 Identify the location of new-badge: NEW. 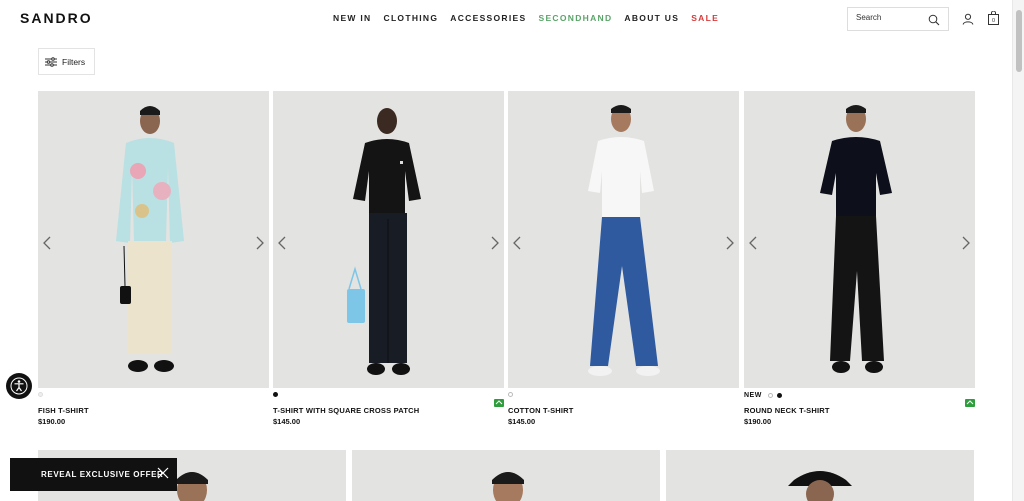
(753, 395).